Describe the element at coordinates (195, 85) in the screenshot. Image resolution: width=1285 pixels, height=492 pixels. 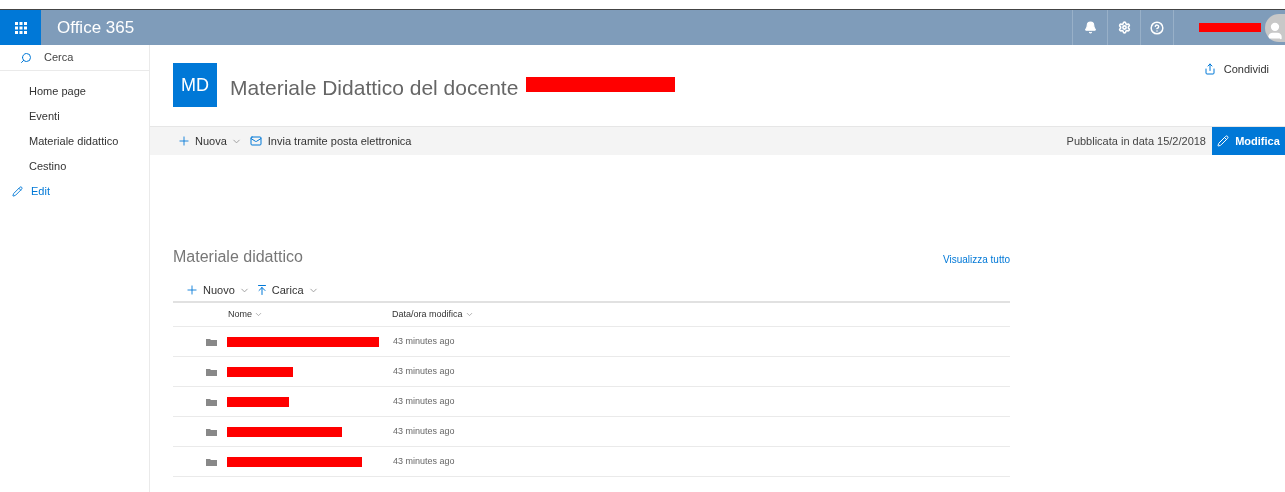
I see `site-logo: MD` at that location.